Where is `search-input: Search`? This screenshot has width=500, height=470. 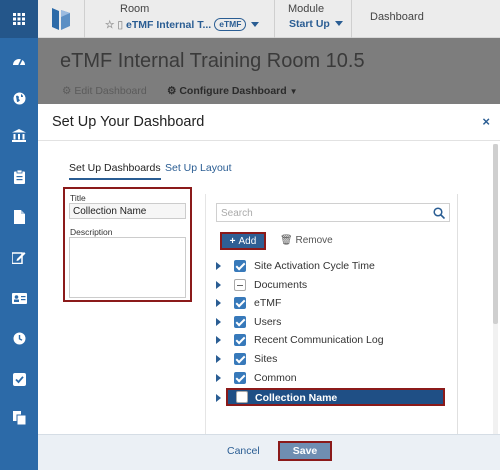
search-input: Search is located at coordinates (333, 212).